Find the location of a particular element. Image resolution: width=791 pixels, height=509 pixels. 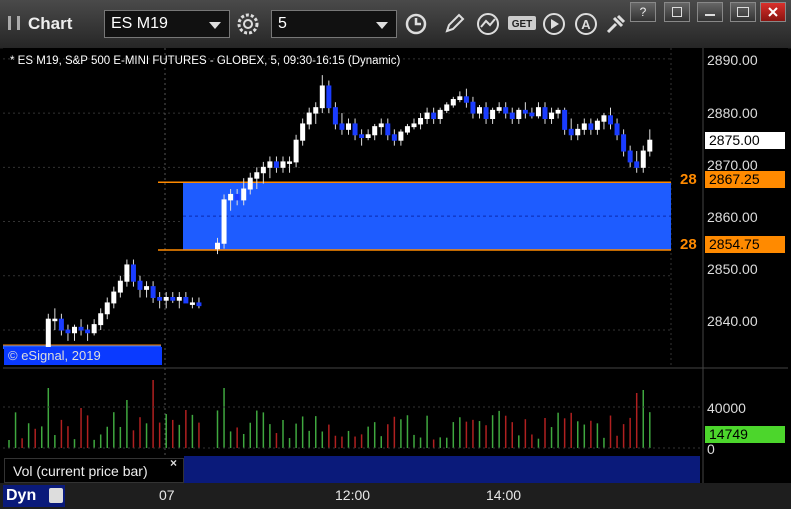

volume-last-tag: 14749 is located at coordinates (745, 434).